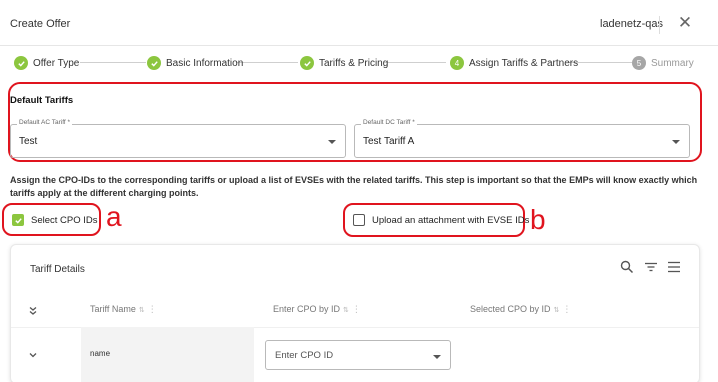  What do you see at coordinates (358, 355) in the screenshot?
I see `enter-cpo-id-select: Enter CPO ID` at bounding box center [358, 355].